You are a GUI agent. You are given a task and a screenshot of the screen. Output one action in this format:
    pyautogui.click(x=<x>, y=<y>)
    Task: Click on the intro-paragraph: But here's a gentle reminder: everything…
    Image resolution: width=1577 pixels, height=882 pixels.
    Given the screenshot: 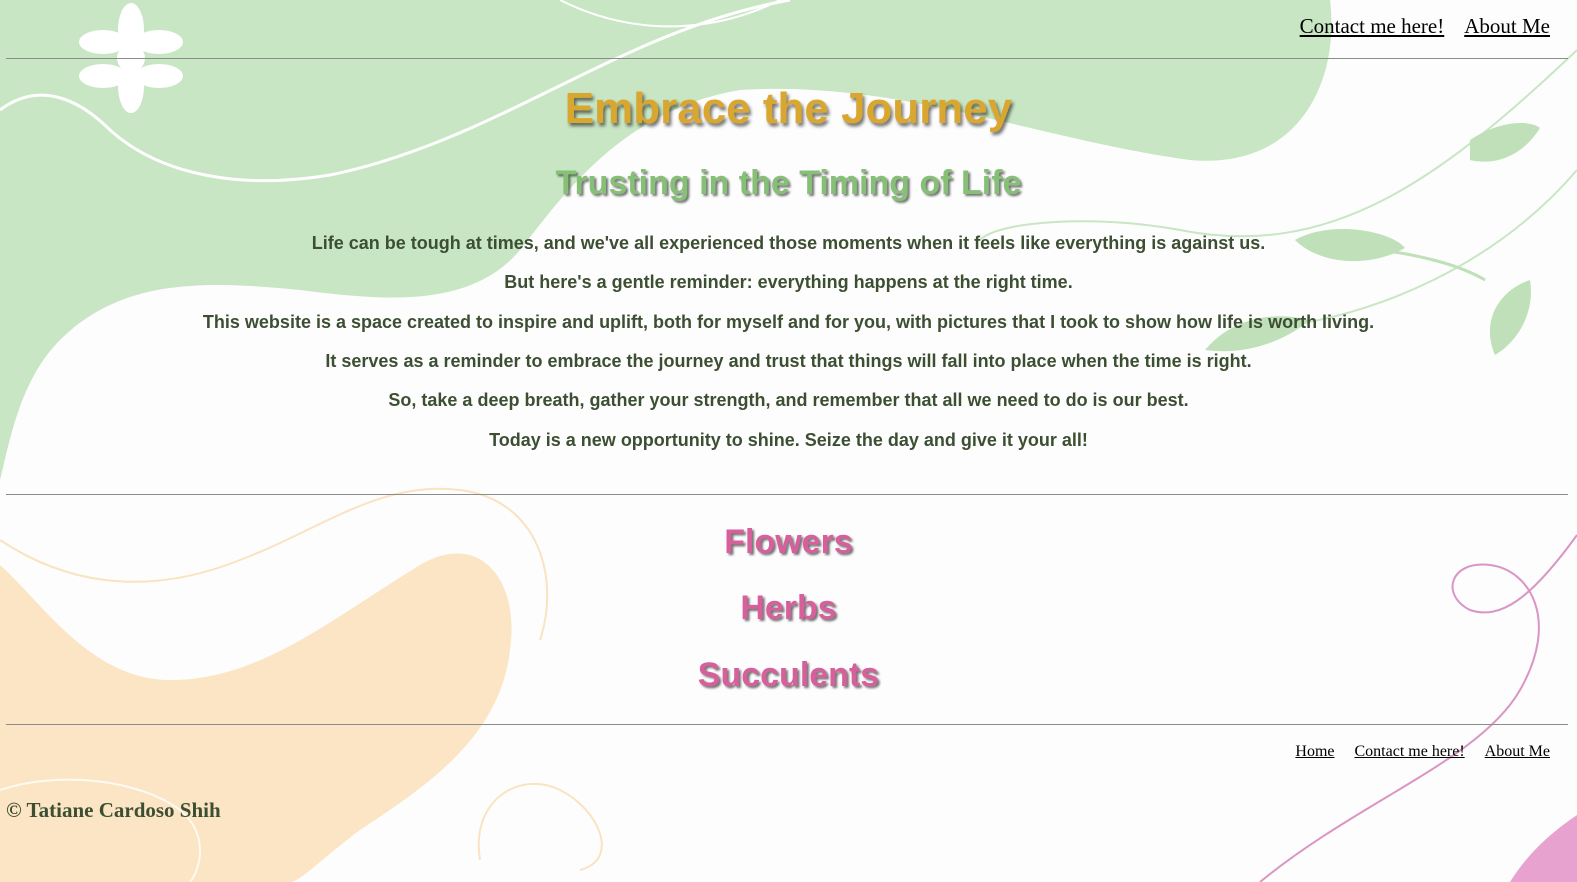 What is the action you would take?
    pyautogui.click(x=788, y=282)
    